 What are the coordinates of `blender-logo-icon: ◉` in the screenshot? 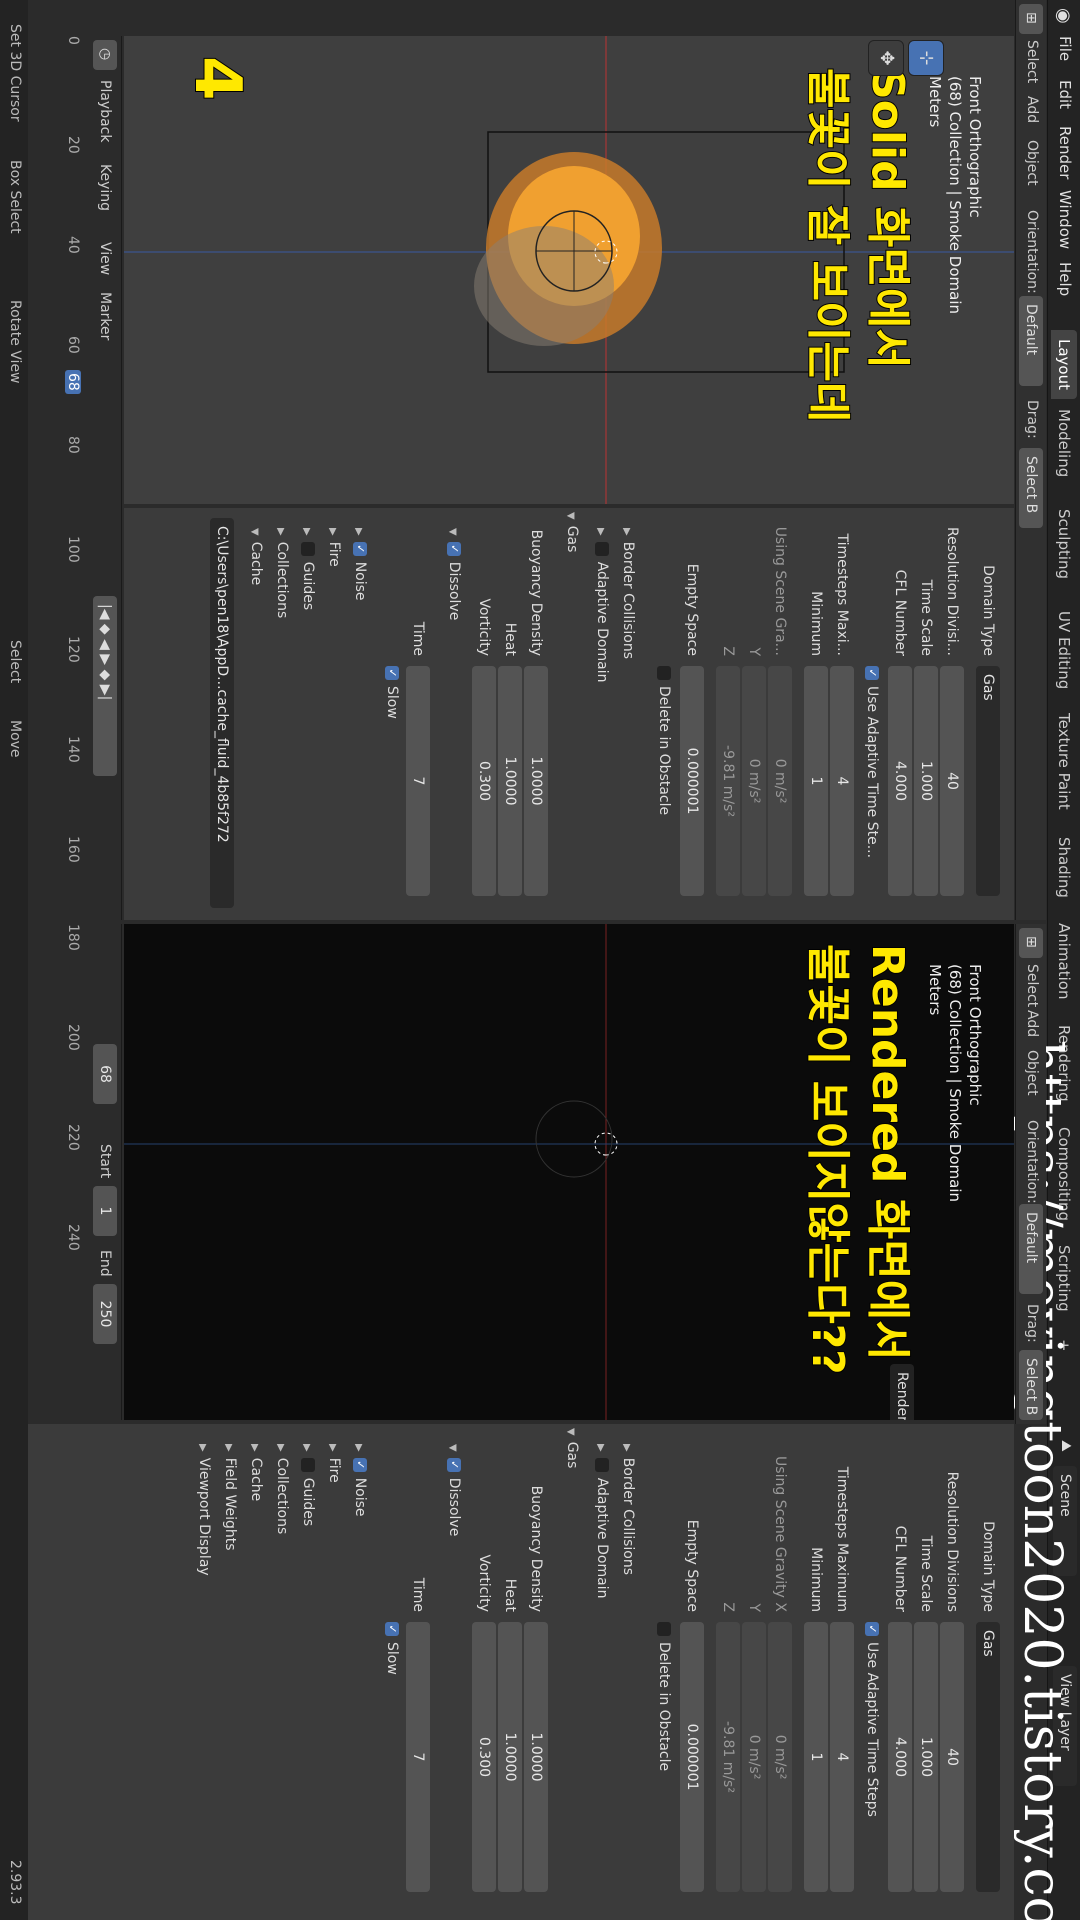 It's located at (1063, 16).